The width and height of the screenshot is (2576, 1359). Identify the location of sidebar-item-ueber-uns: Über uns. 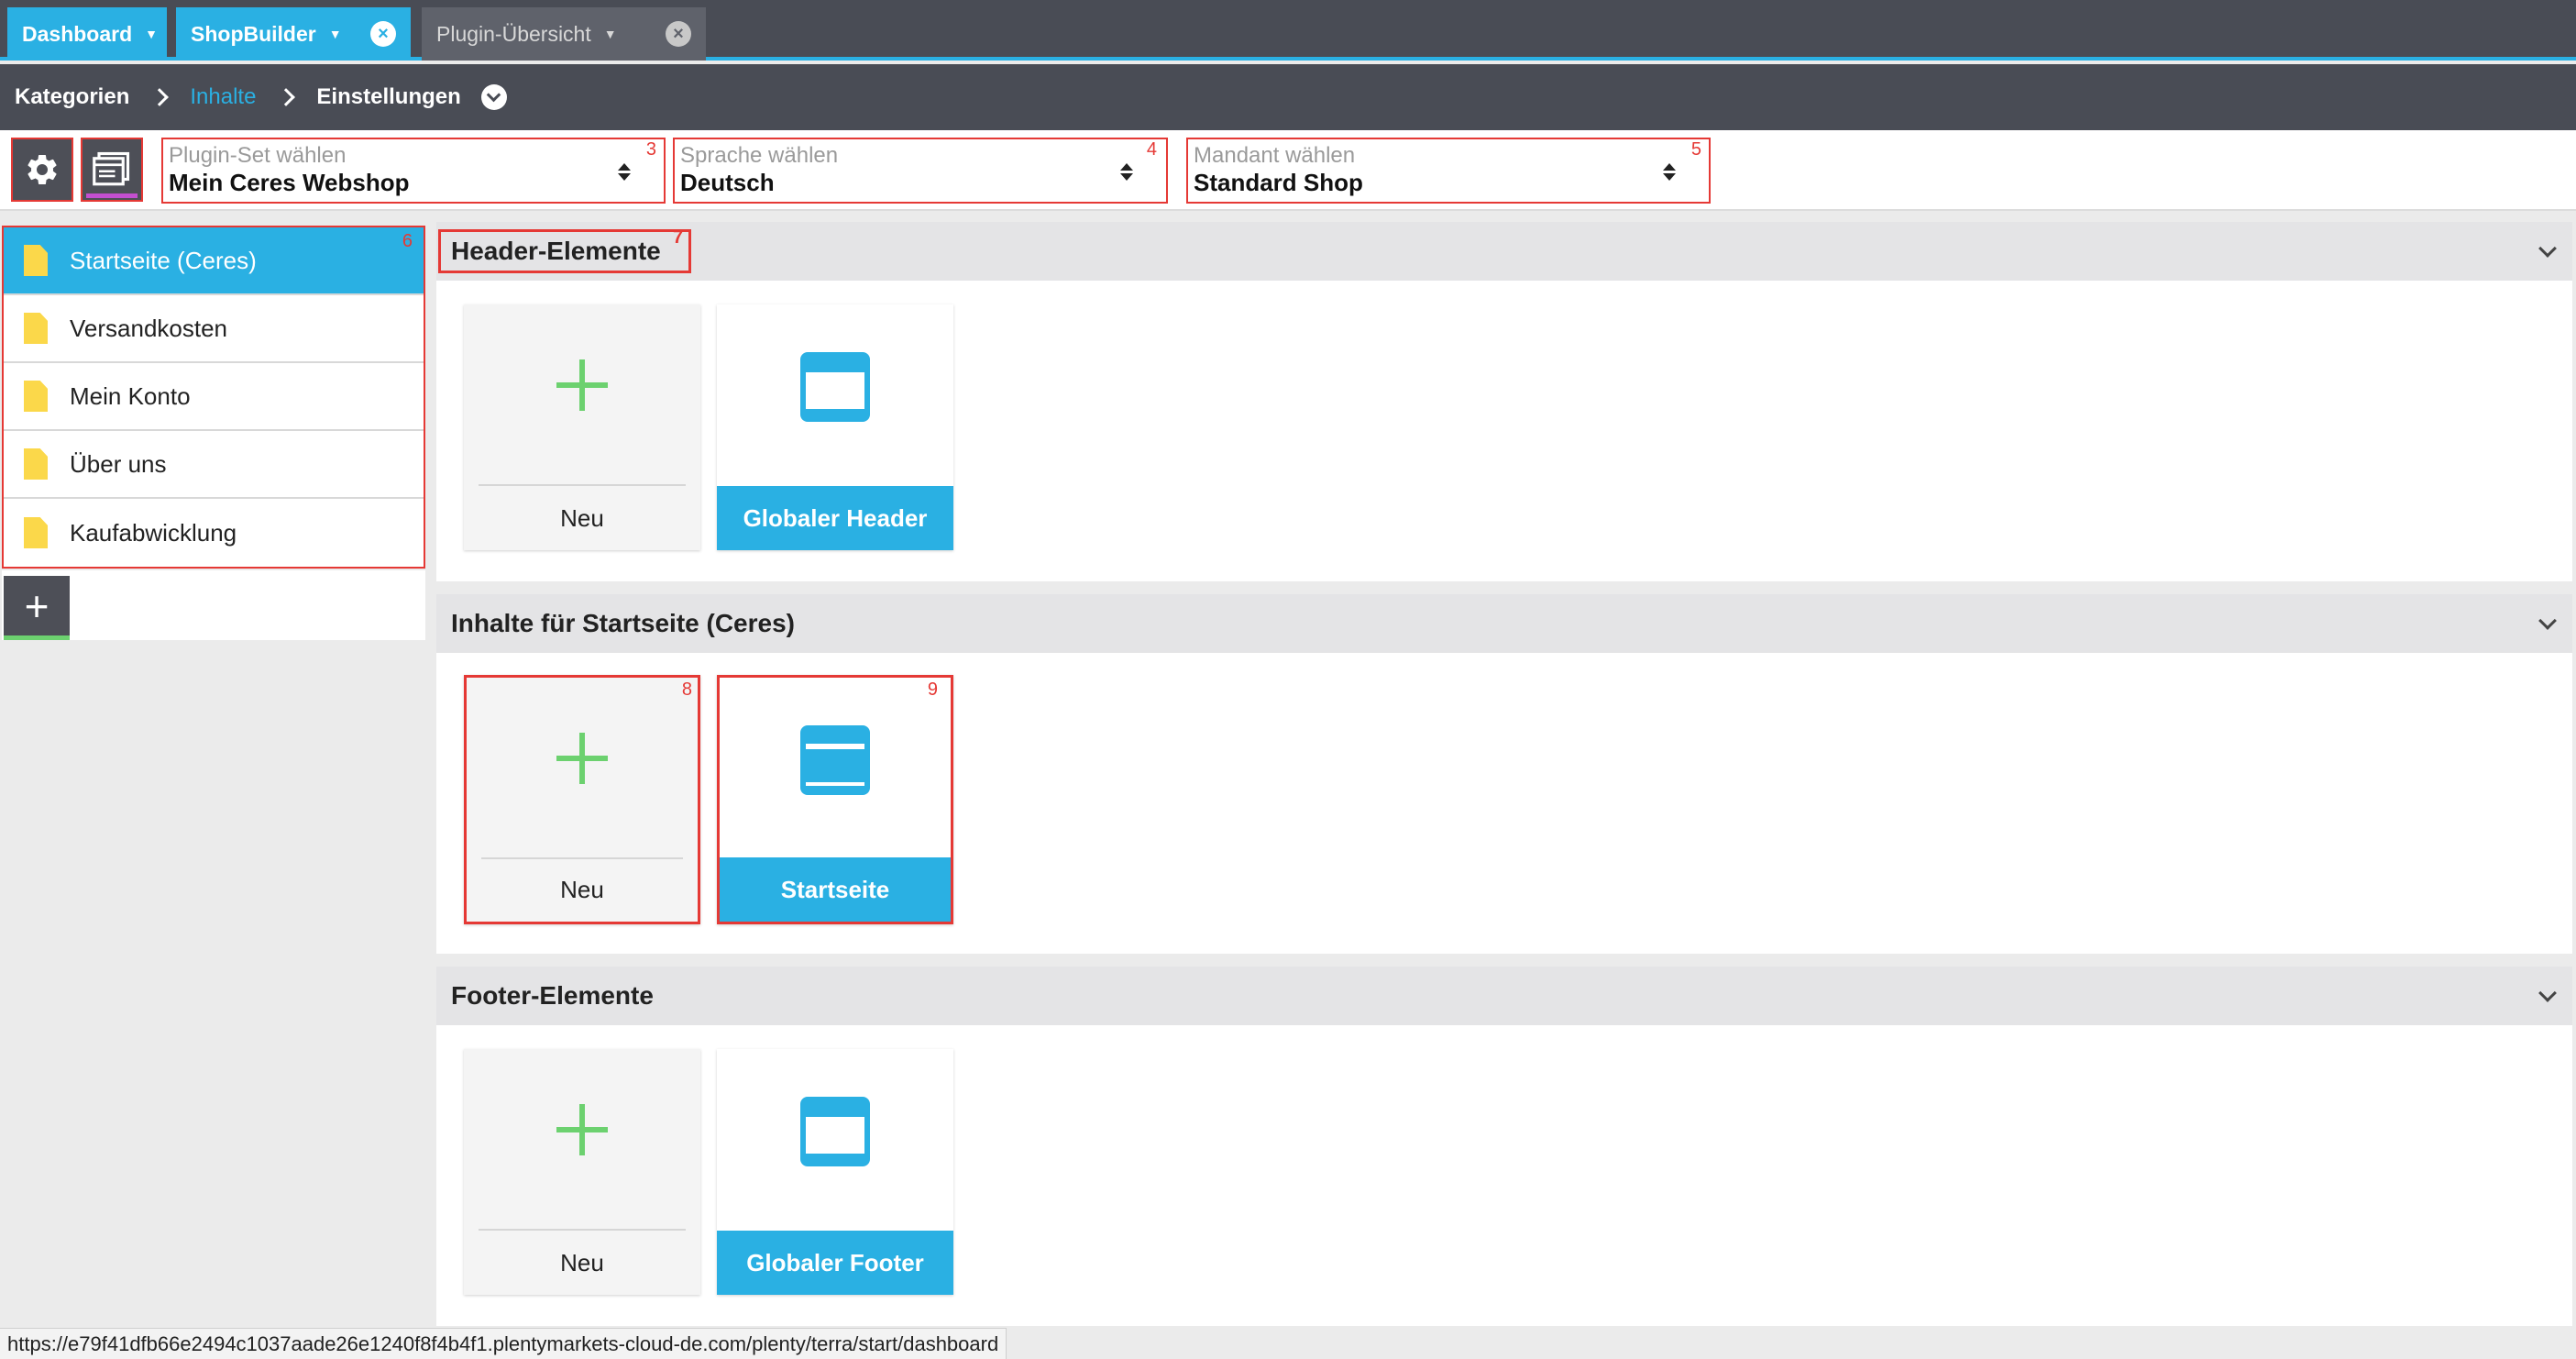
(214, 465).